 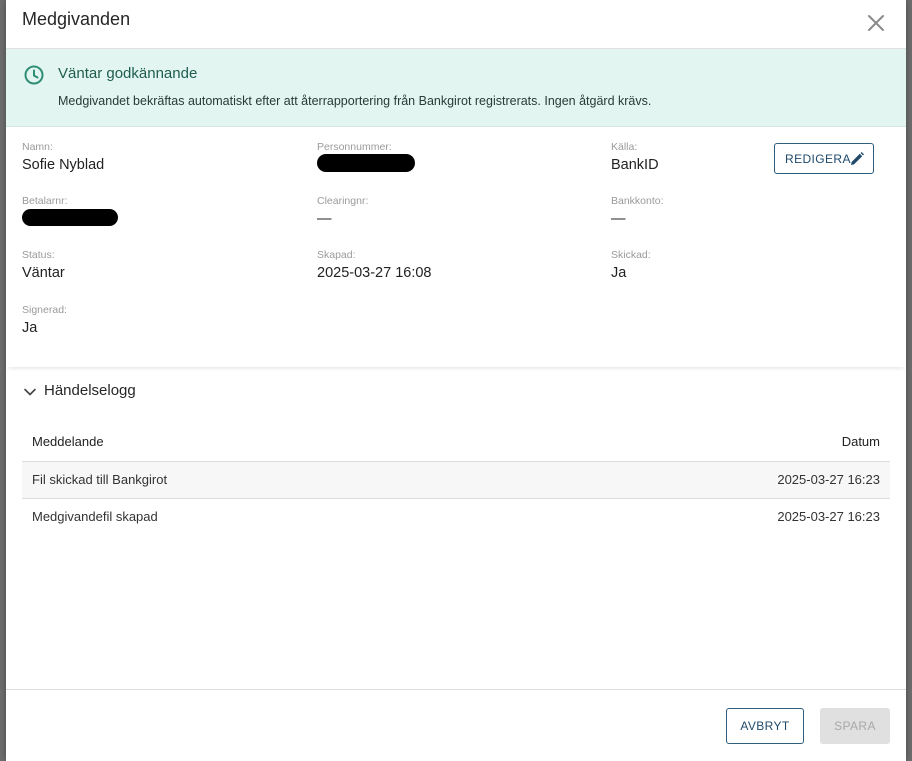 I want to click on account-value: —, so click(x=618, y=219).